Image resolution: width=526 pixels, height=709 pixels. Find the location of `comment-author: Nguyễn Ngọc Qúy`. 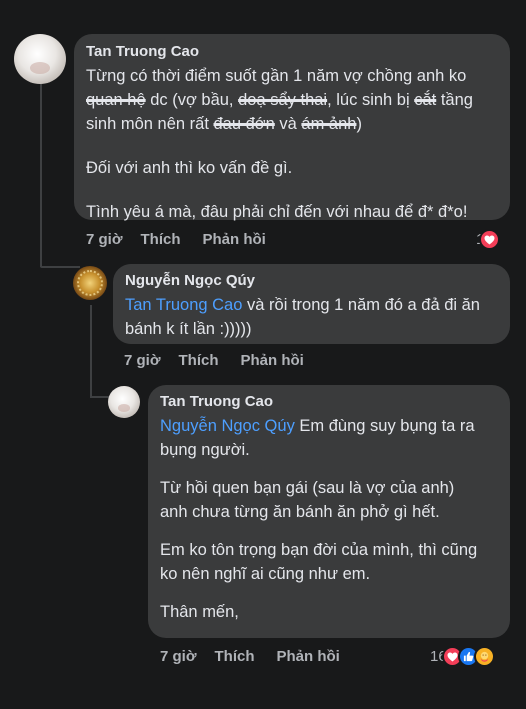

comment-author: Nguyễn Ngọc Qúy is located at coordinates (311, 281).